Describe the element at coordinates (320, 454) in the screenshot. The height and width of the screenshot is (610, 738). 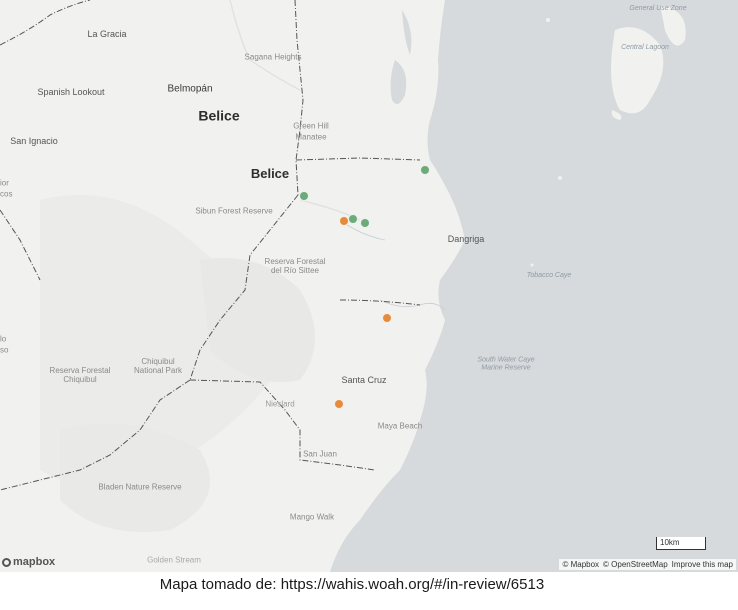
I see `label-san-juan: San Juan` at that location.